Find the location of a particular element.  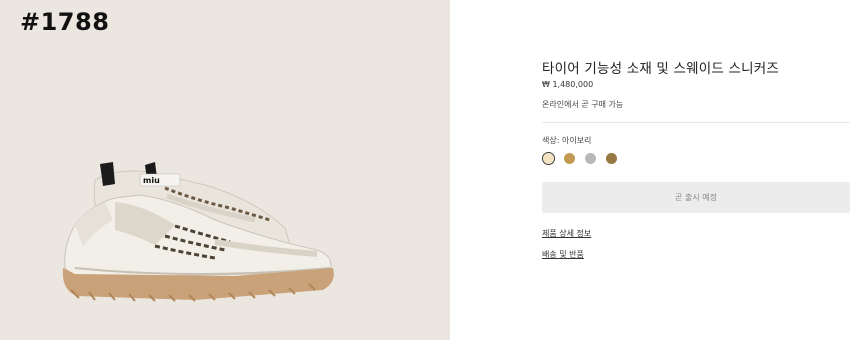

swatch-brown is located at coordinates (611, 158).